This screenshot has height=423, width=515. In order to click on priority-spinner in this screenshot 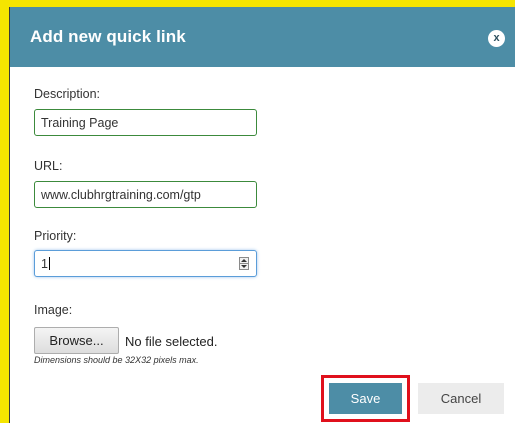, I will do `click(244, 263)`.